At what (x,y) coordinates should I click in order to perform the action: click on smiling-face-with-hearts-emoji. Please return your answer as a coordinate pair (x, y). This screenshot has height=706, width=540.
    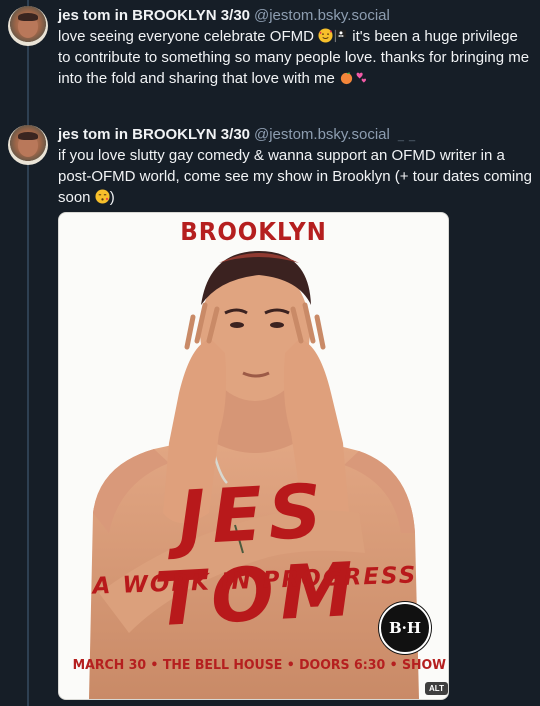
    Looking at the image, I should click on (325, 35).